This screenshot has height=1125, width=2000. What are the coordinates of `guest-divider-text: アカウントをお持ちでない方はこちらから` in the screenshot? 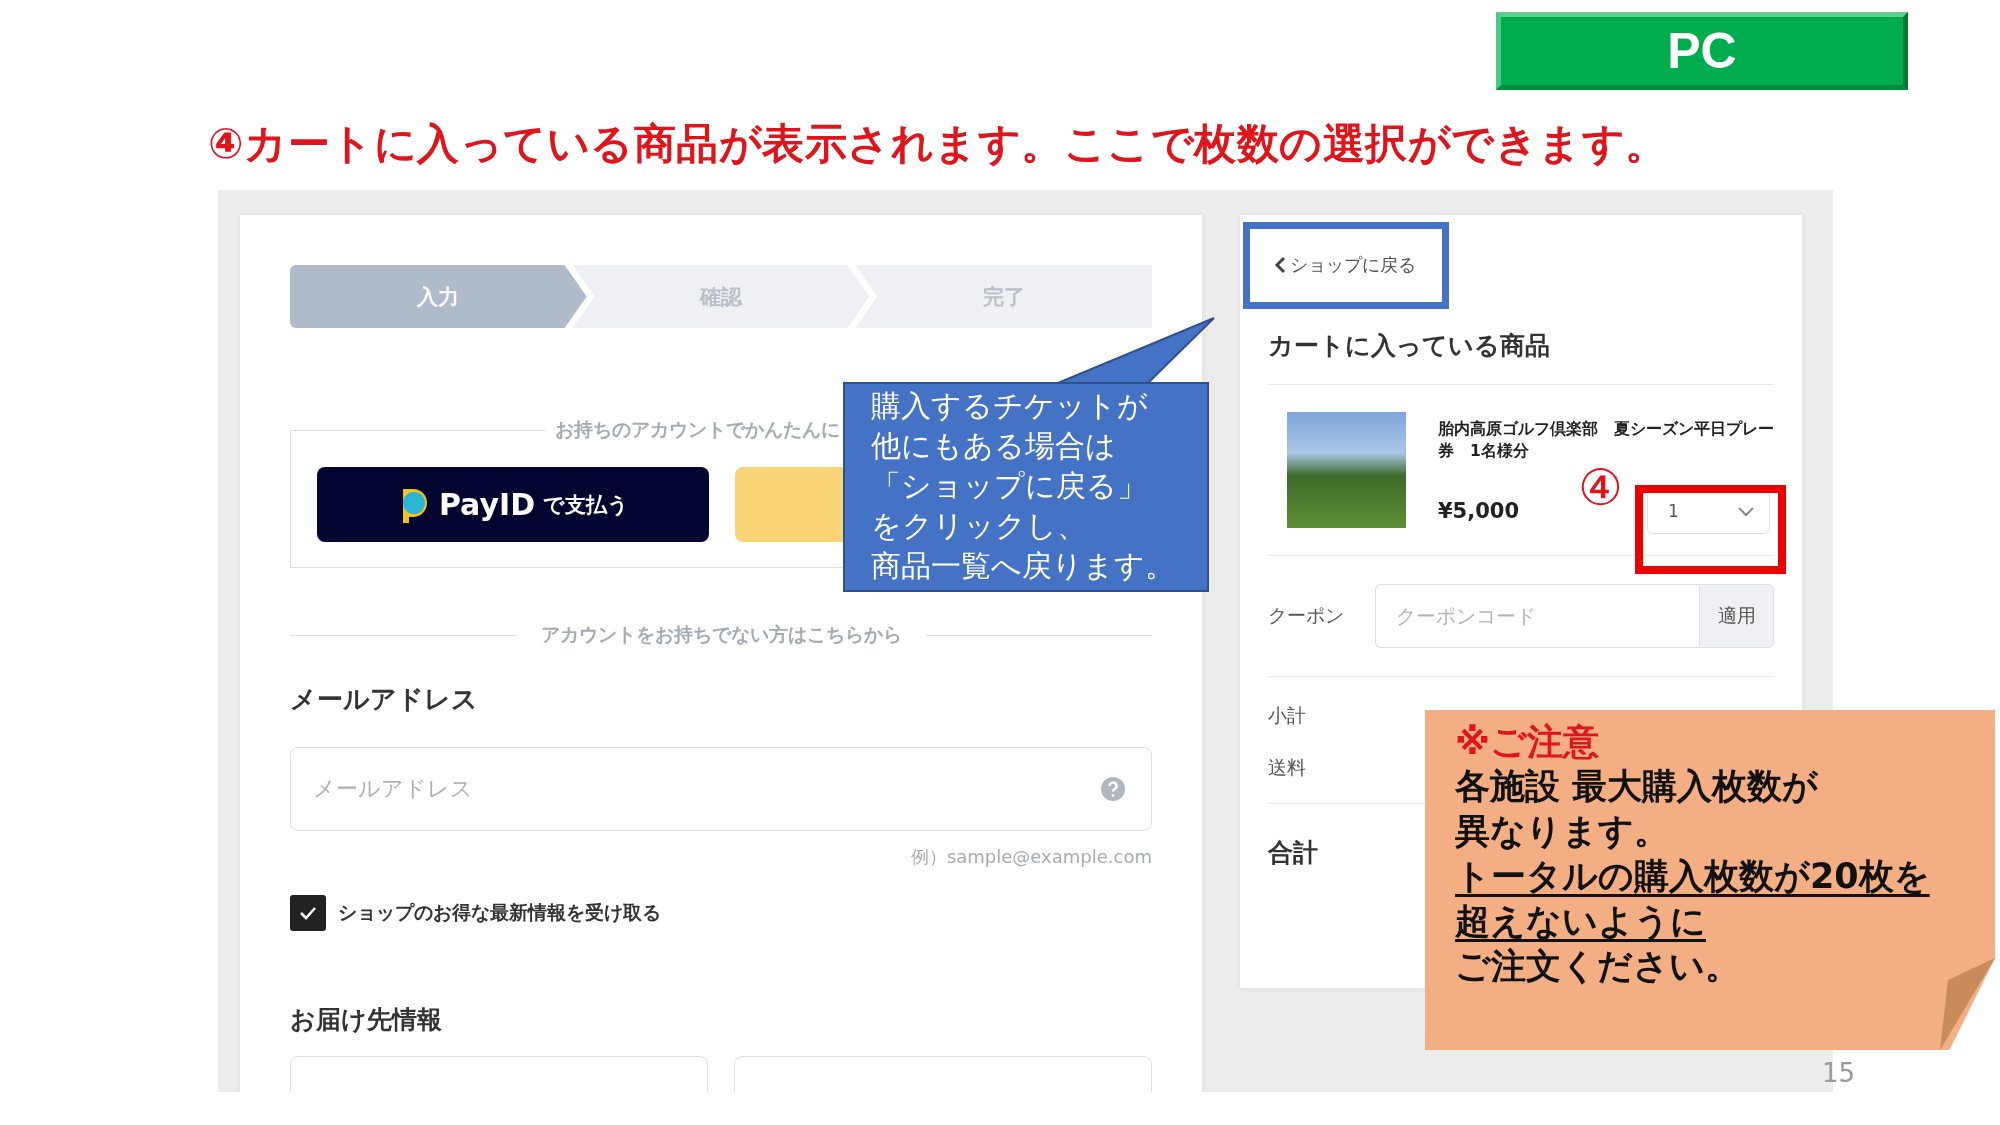 It's located at (721, 634).